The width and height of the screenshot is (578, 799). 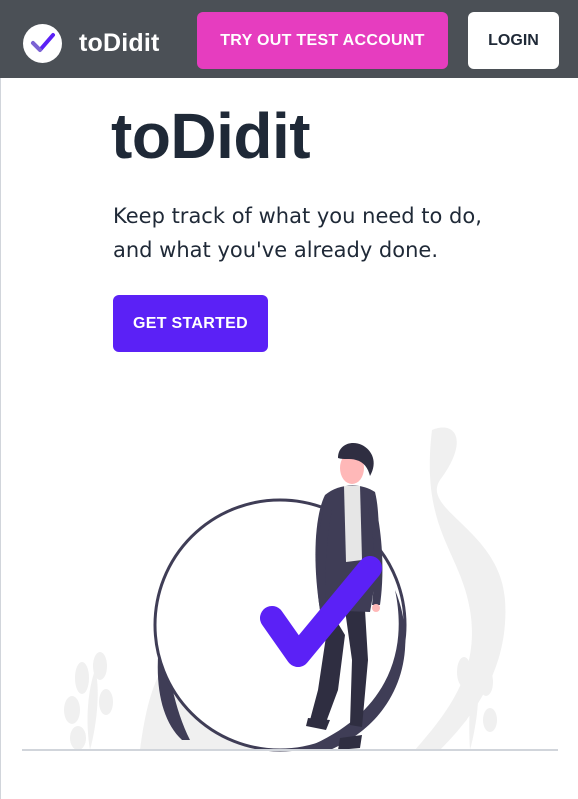 What do you see at coordinates (42, 43) in the screenshot?
I see `checkmark-logo-icon` at bounding box center [42, 43].